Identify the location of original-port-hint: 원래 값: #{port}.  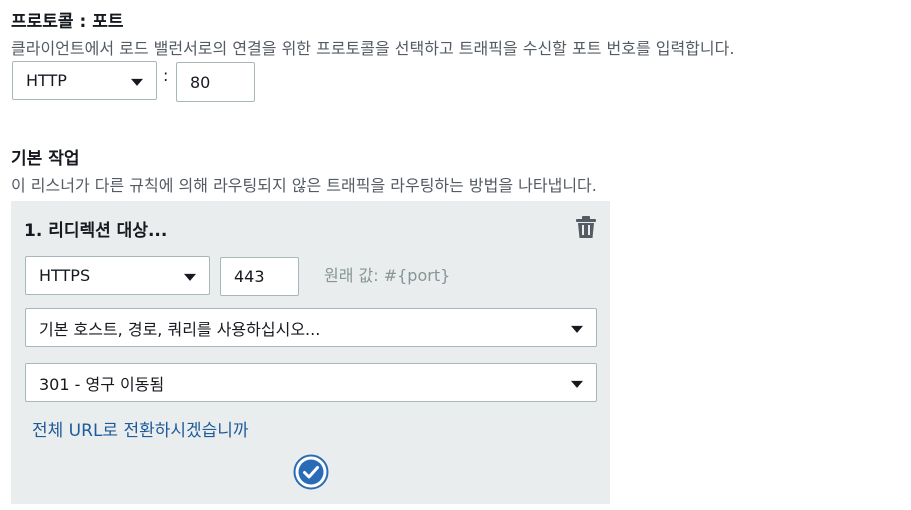
(387, 275).